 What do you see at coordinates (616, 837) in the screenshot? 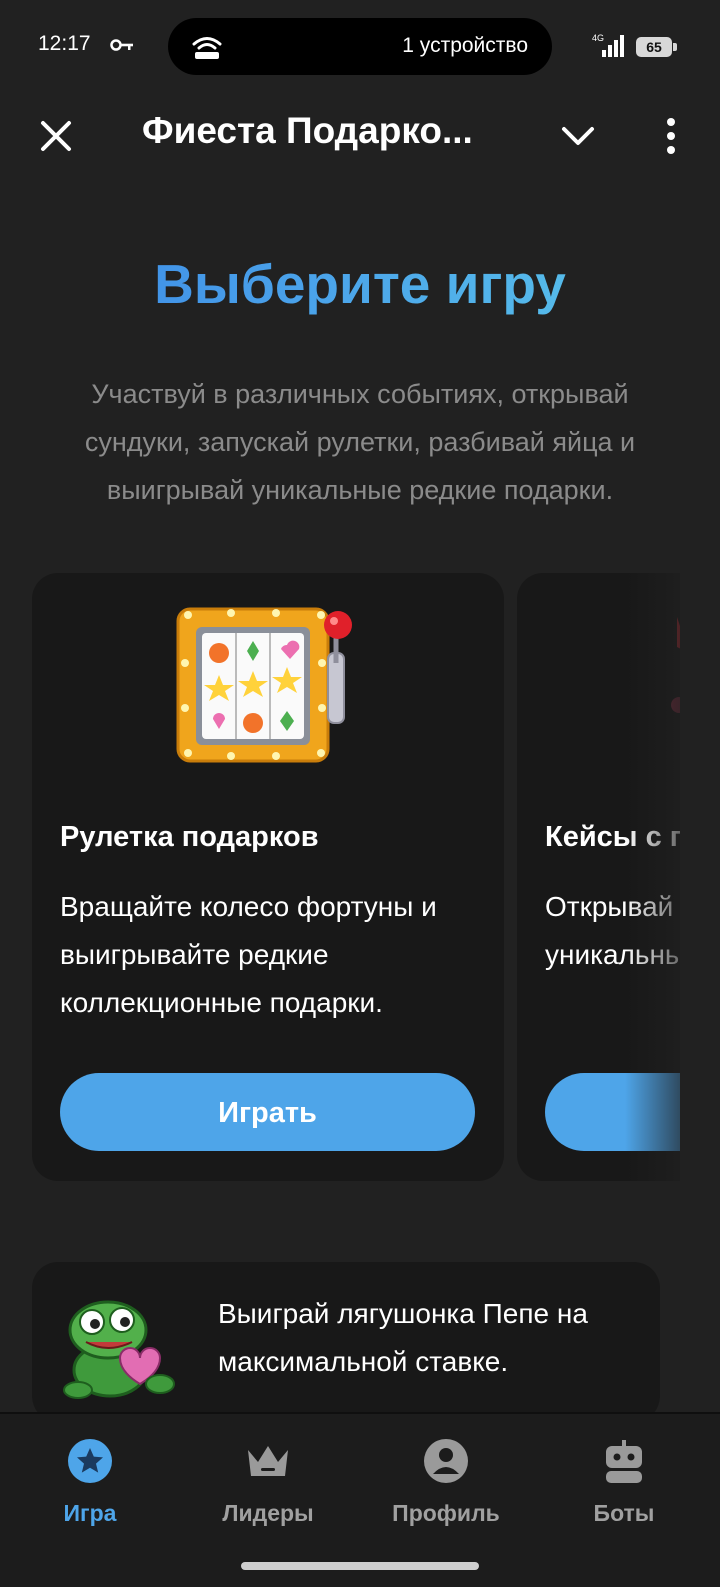
I see `card-title: Кейсы с п` at bounding box center [616, 837].